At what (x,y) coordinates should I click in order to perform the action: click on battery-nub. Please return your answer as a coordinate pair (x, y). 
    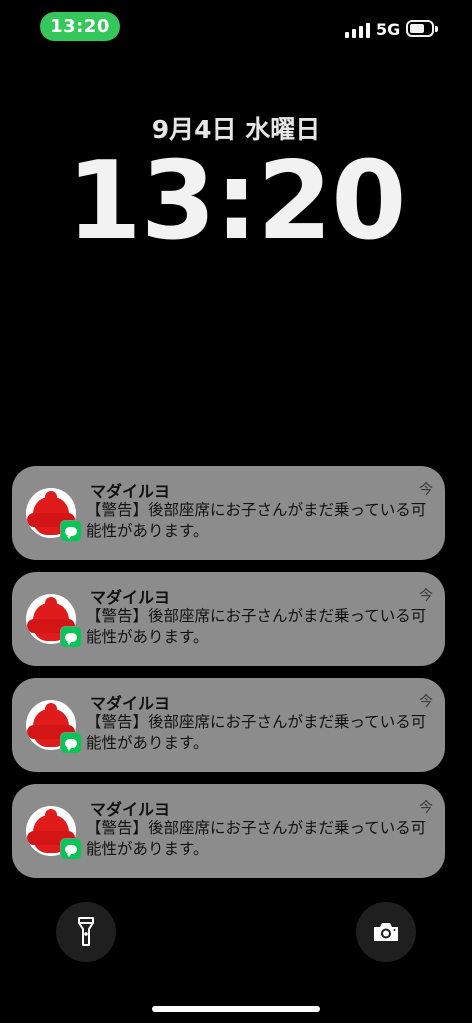
    Looking at the image, I should click on (436, 29).